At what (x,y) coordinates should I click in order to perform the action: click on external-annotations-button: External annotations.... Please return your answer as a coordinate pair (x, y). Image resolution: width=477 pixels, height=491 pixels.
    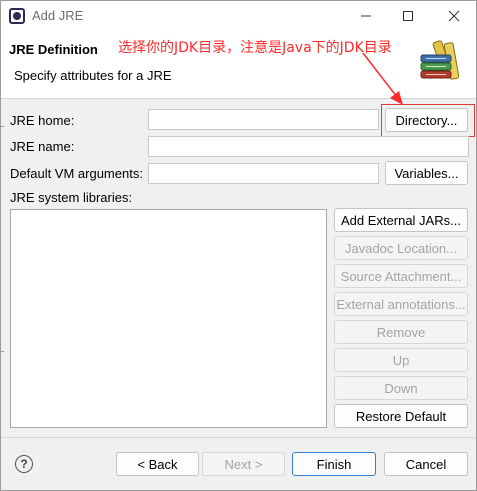
    Looking at the image, I should click on (401, 304).